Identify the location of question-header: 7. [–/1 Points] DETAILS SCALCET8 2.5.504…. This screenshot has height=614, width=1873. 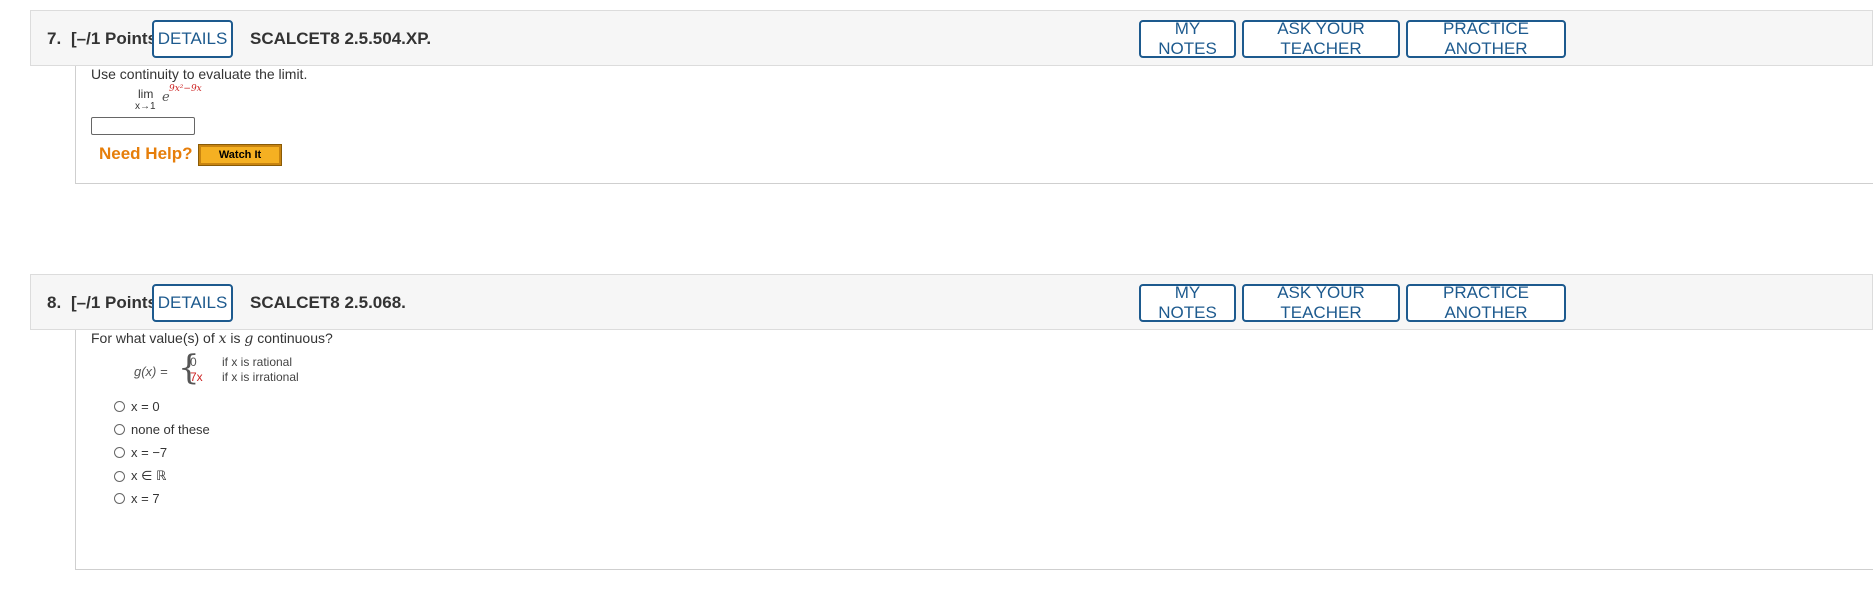
(951, 38).